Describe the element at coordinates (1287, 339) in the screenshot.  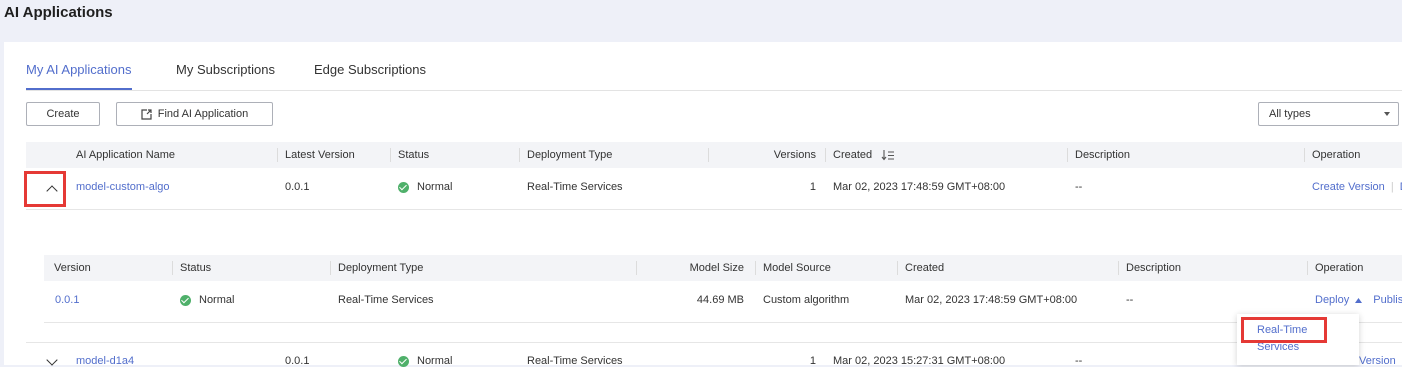
I see `menu-item-real-time-services: Real-Time Services` at that location.